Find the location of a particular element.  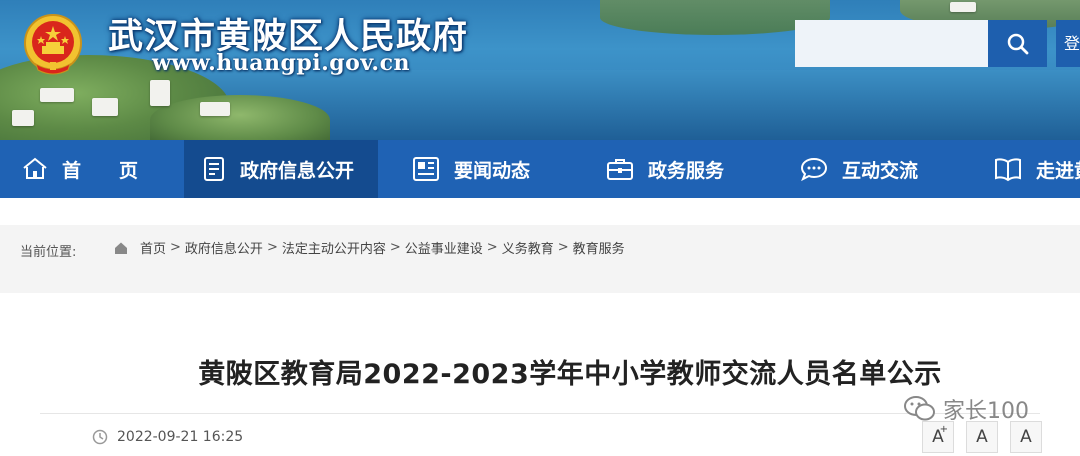

nav-item-services: 政务服务 is located at coordinates (665, 169).